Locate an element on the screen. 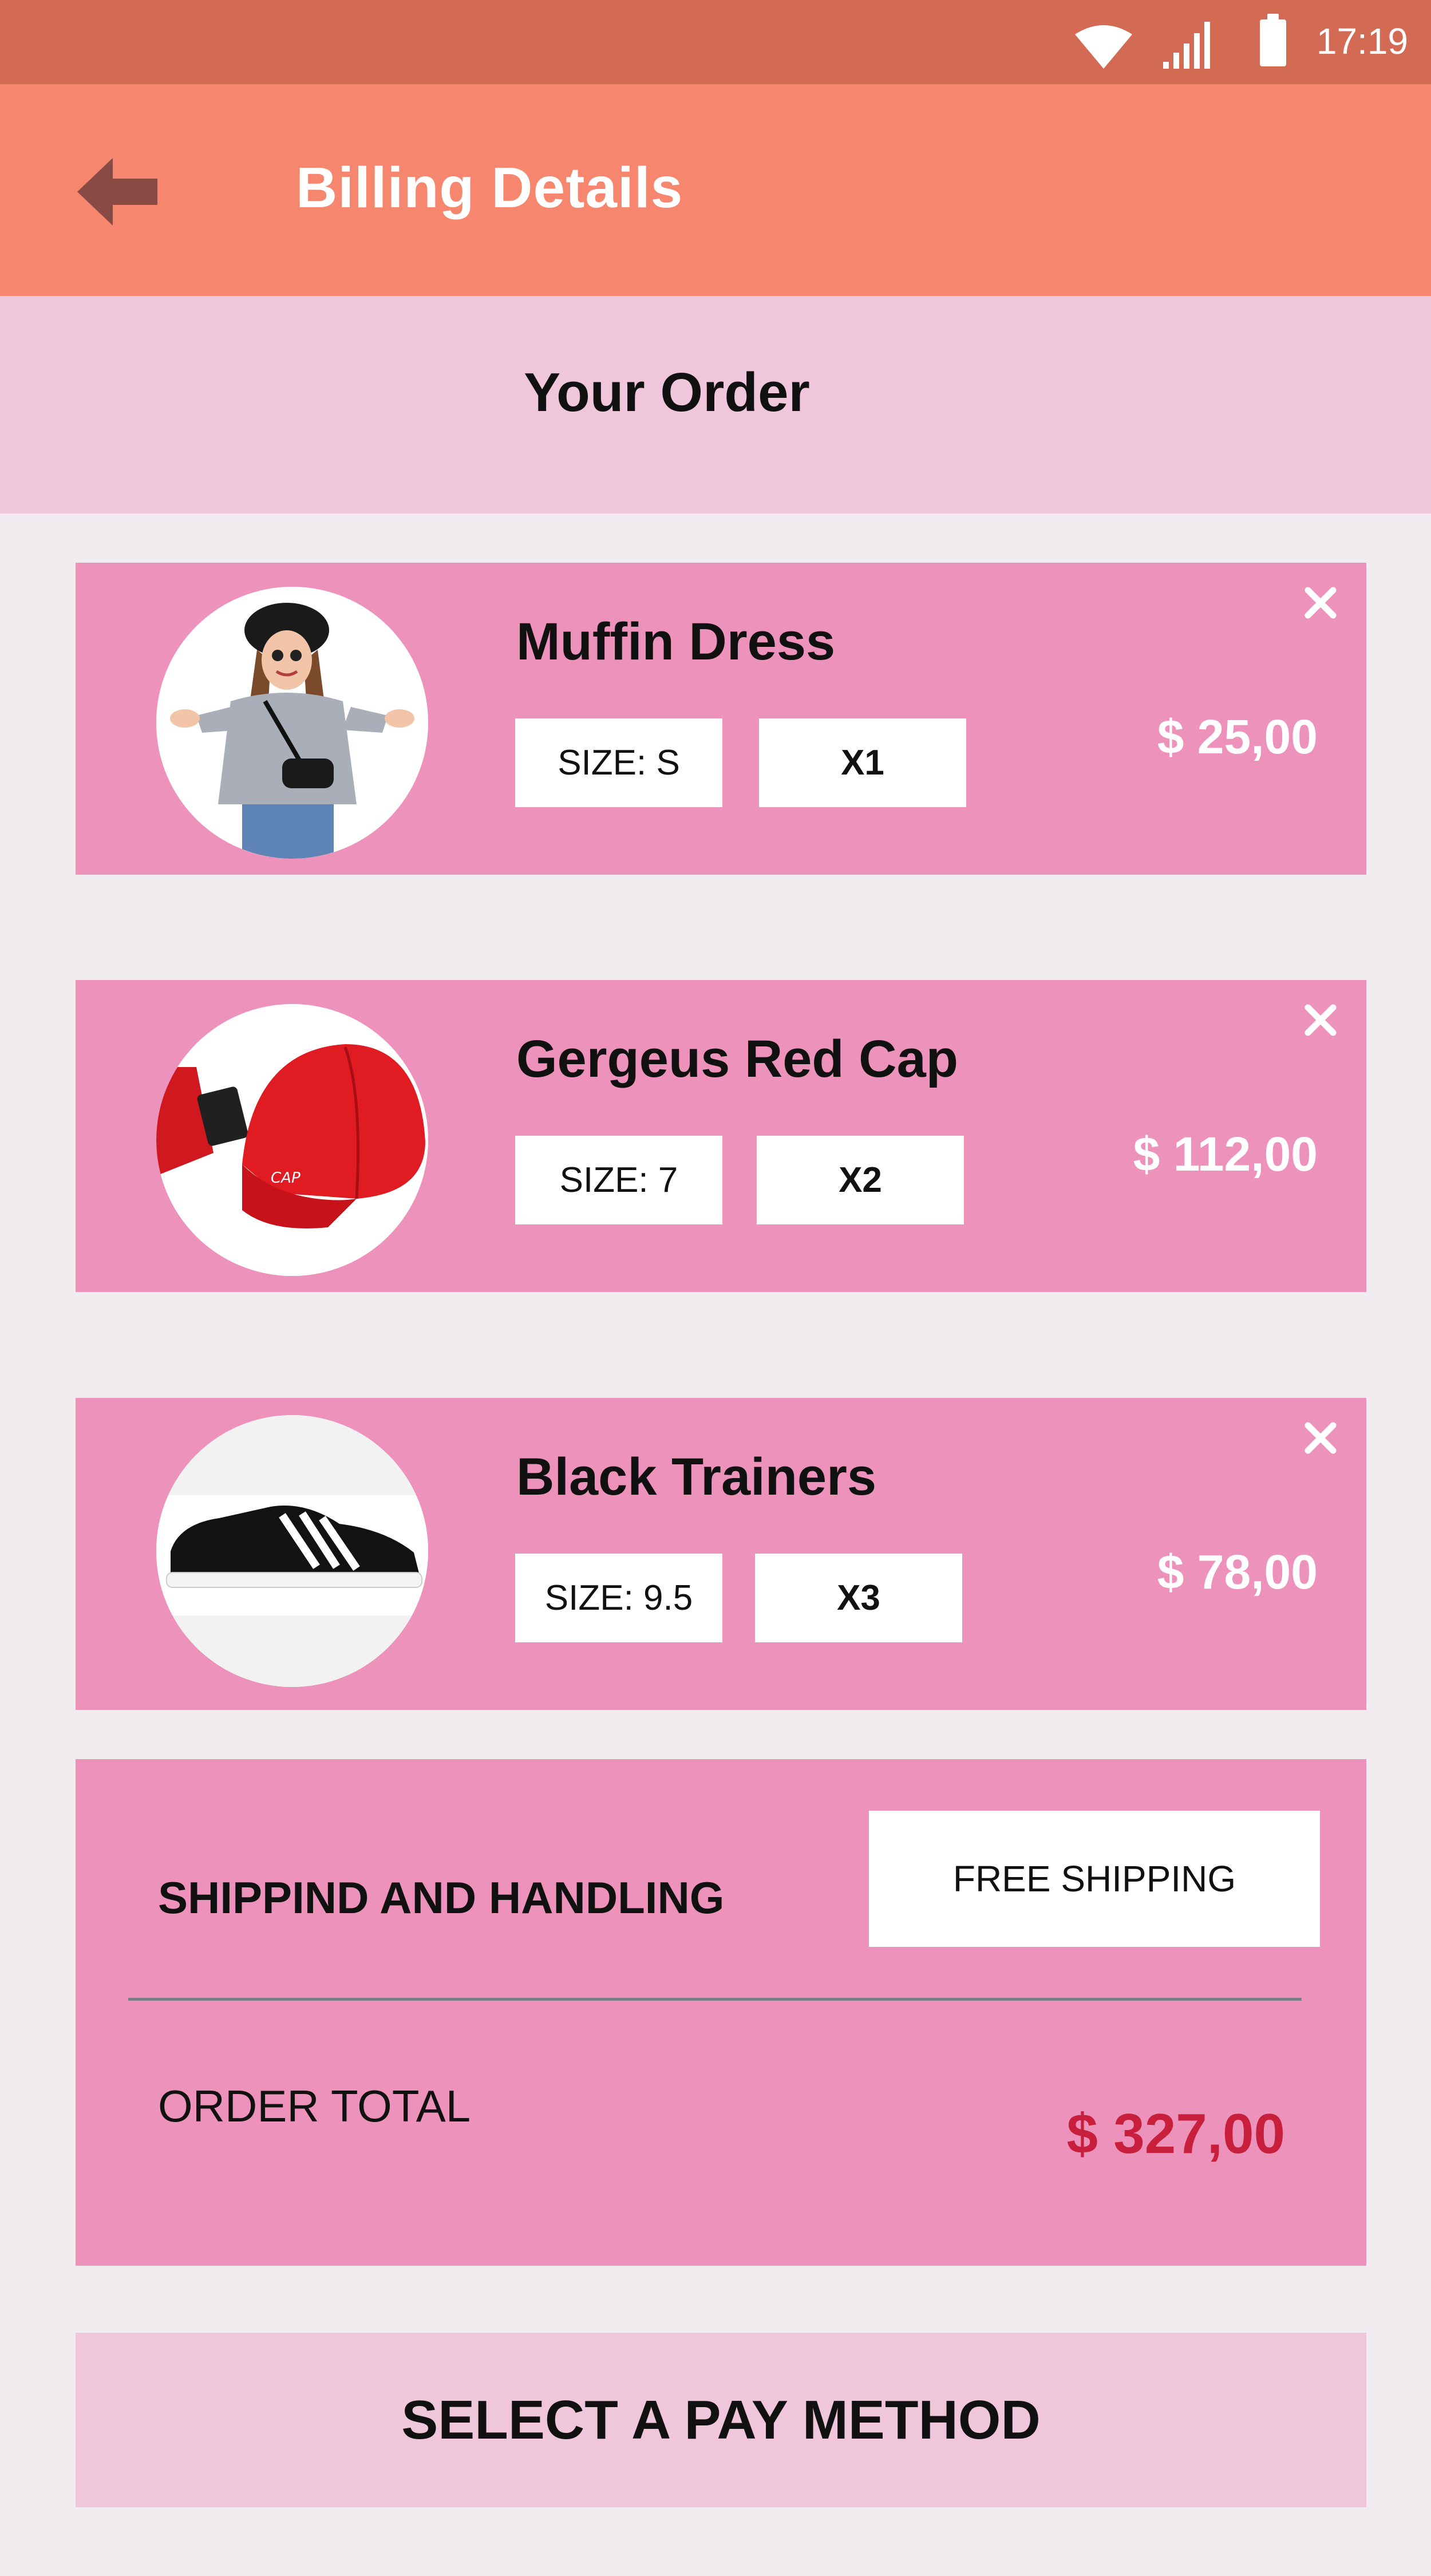 This screenshot has width=1431, height=2576. item-price: $ 25,00 is located at coordinates (1237, 737).